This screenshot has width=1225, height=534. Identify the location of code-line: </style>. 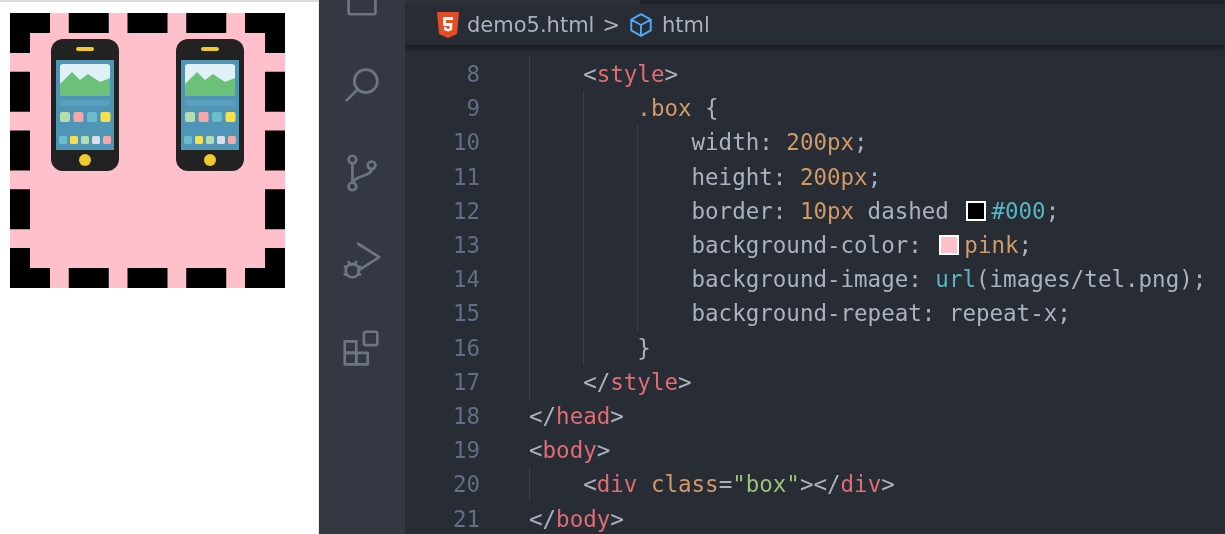
(637, 381).